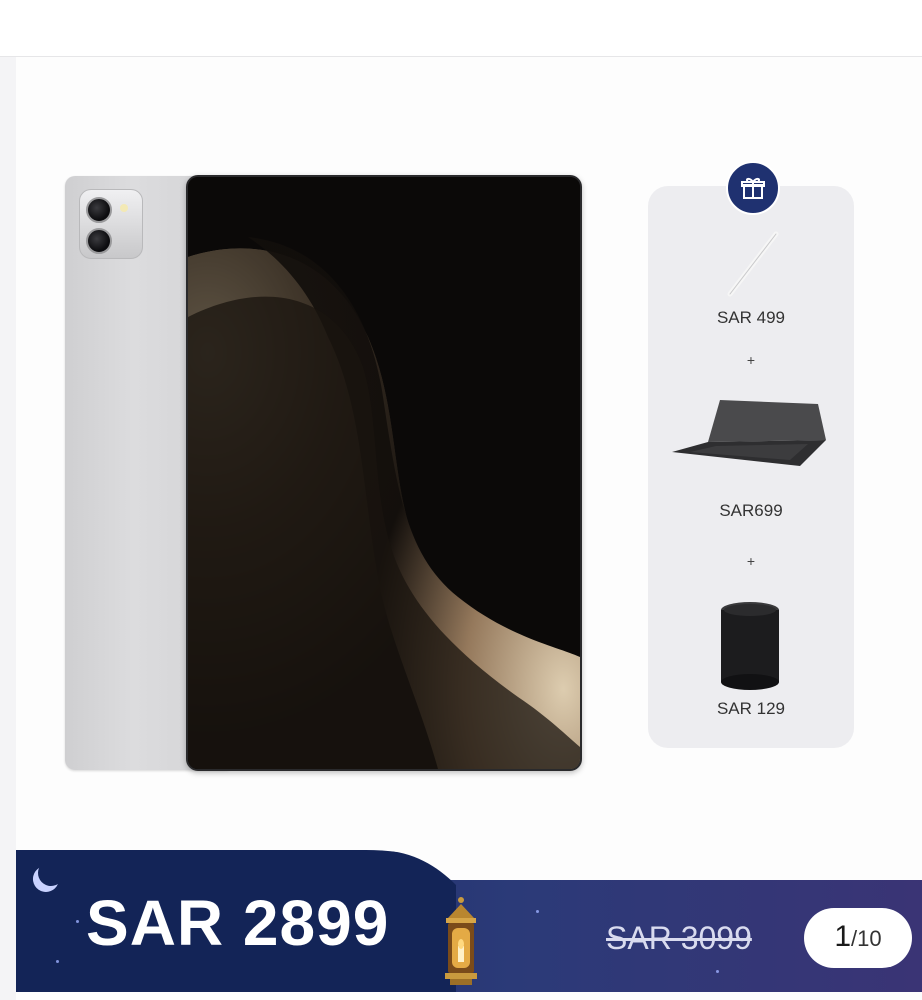  Describe the element at coordinates (751, 510) in the screenshot. I see `bundle-item-price: SAR699` at that location.